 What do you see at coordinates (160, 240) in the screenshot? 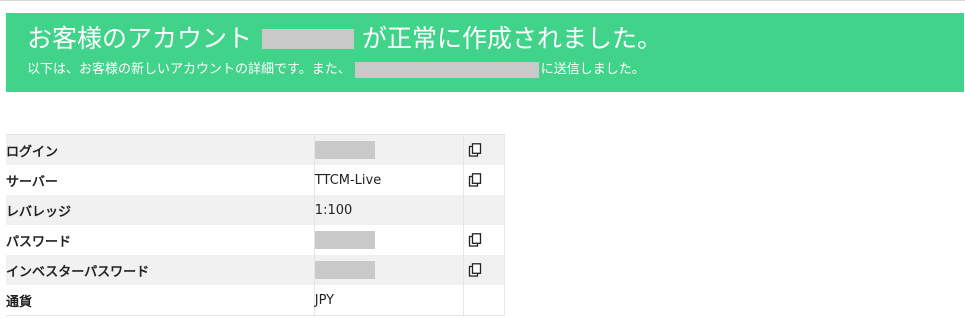
I see `password-label: パスワード` at bounding box center [160, 240].